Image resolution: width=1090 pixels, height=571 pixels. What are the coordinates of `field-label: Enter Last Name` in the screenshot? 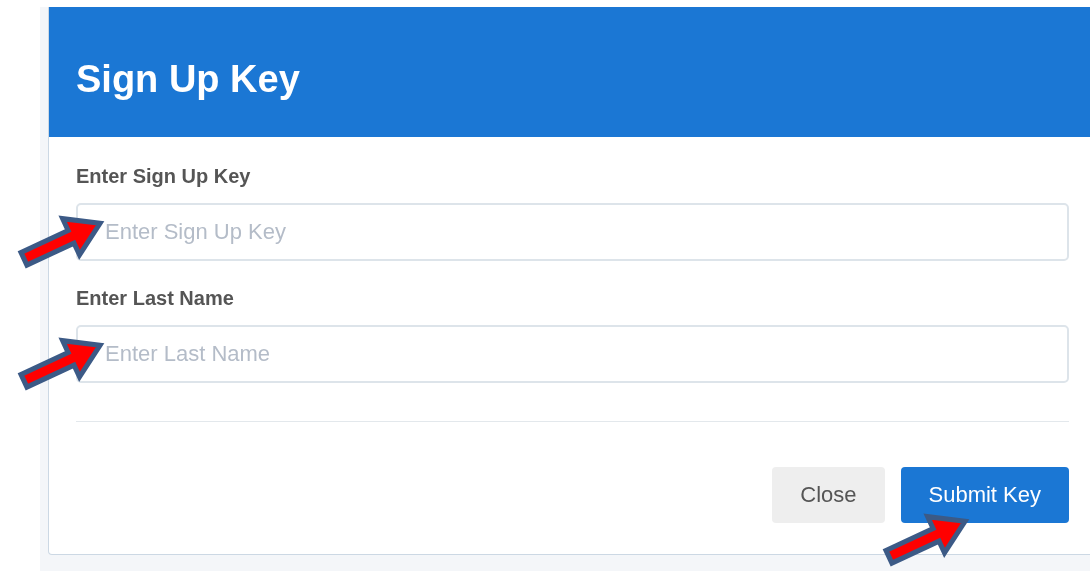 It's located at (155, 298).